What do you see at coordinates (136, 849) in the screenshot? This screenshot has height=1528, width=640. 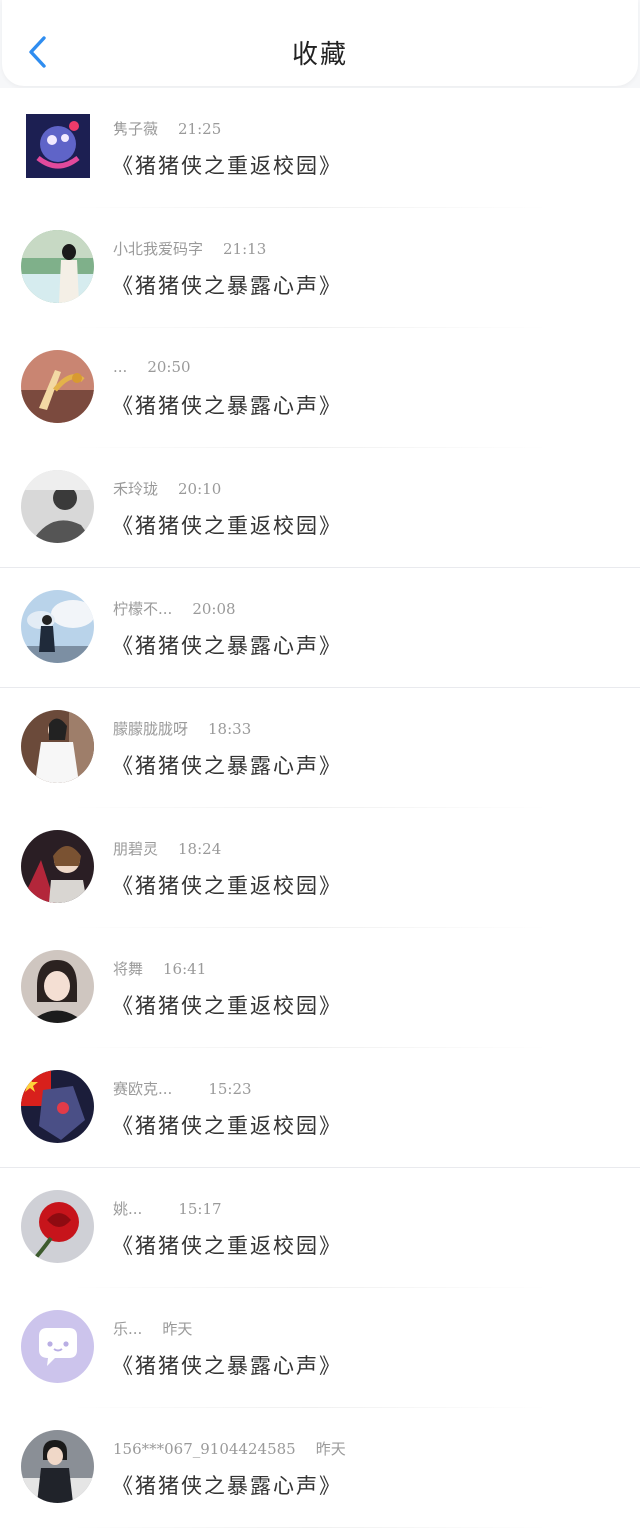 I see `user-name: 朋碧灵` at bounding box center [136, 849].